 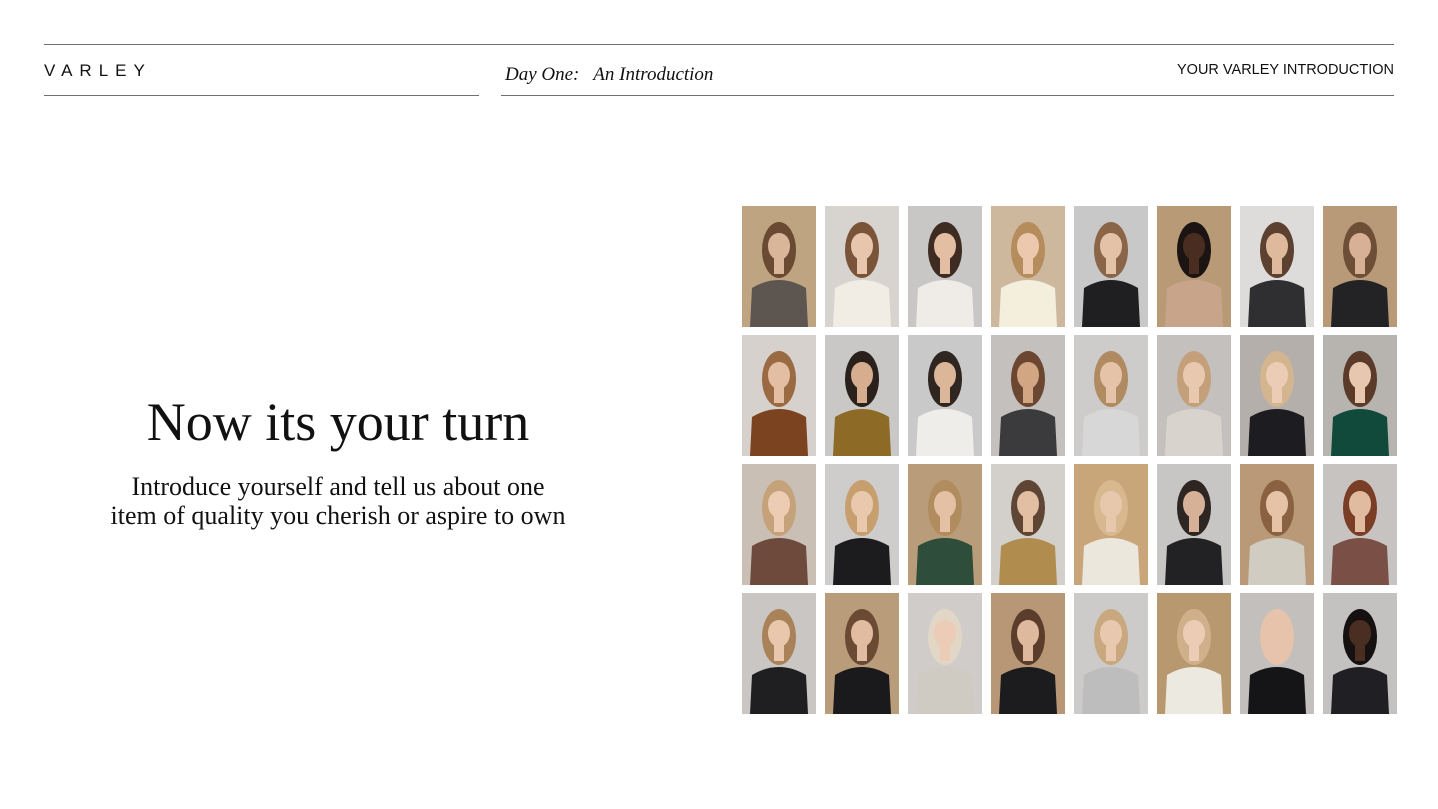 I want to click on varley-logo: VARLEY, so click(x=98, y=71).